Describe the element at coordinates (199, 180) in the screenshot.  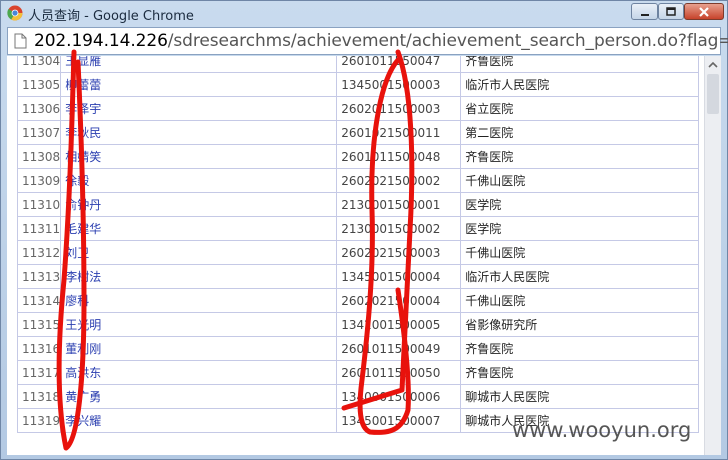
I see `cell-name: 徐毅` at that location.